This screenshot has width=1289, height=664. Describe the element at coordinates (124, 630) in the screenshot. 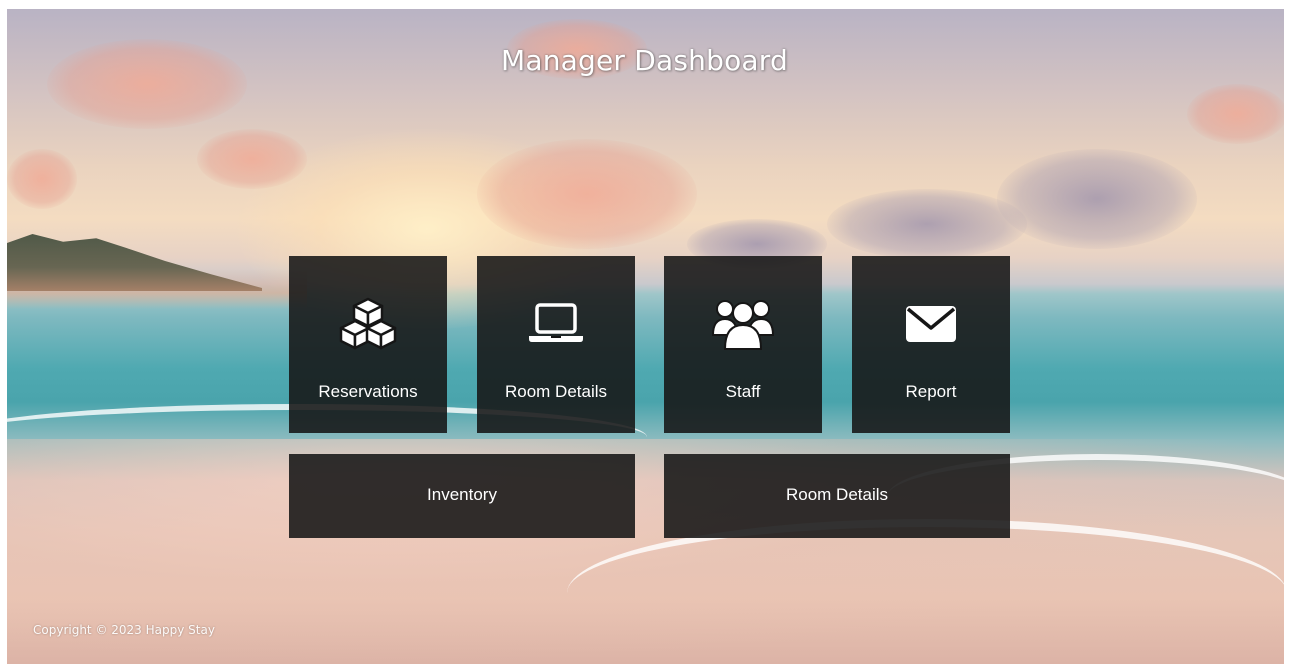

I see `copyright-text: Copyright © 2023 Happy Stay` at that location.